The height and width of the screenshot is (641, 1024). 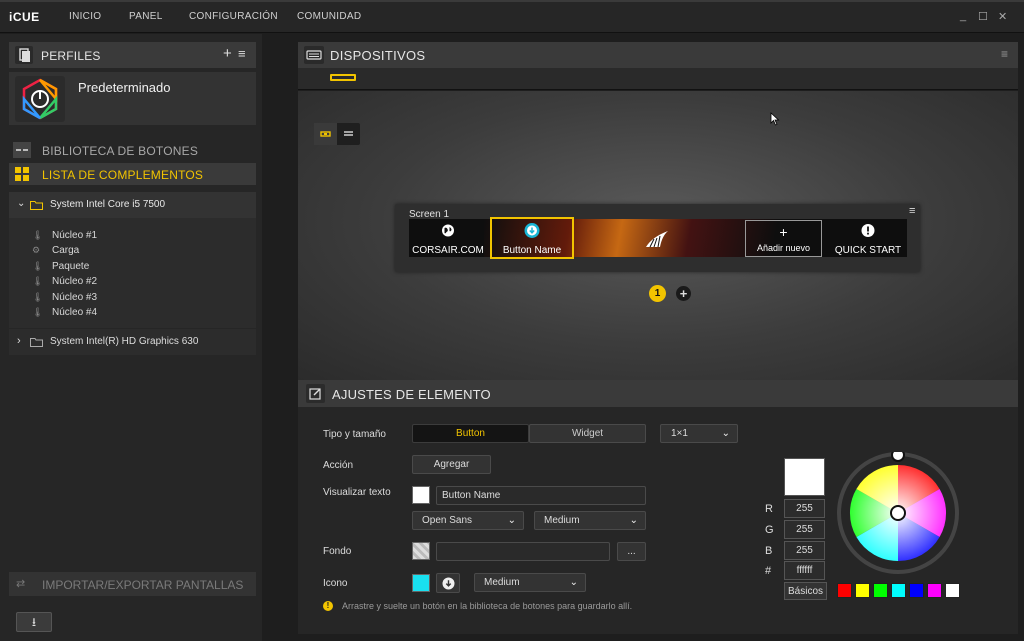 What do you see at coordinates (40, 99) in the screenshot?
I see `icue-profile-icon` at bounding box center [40, 99].